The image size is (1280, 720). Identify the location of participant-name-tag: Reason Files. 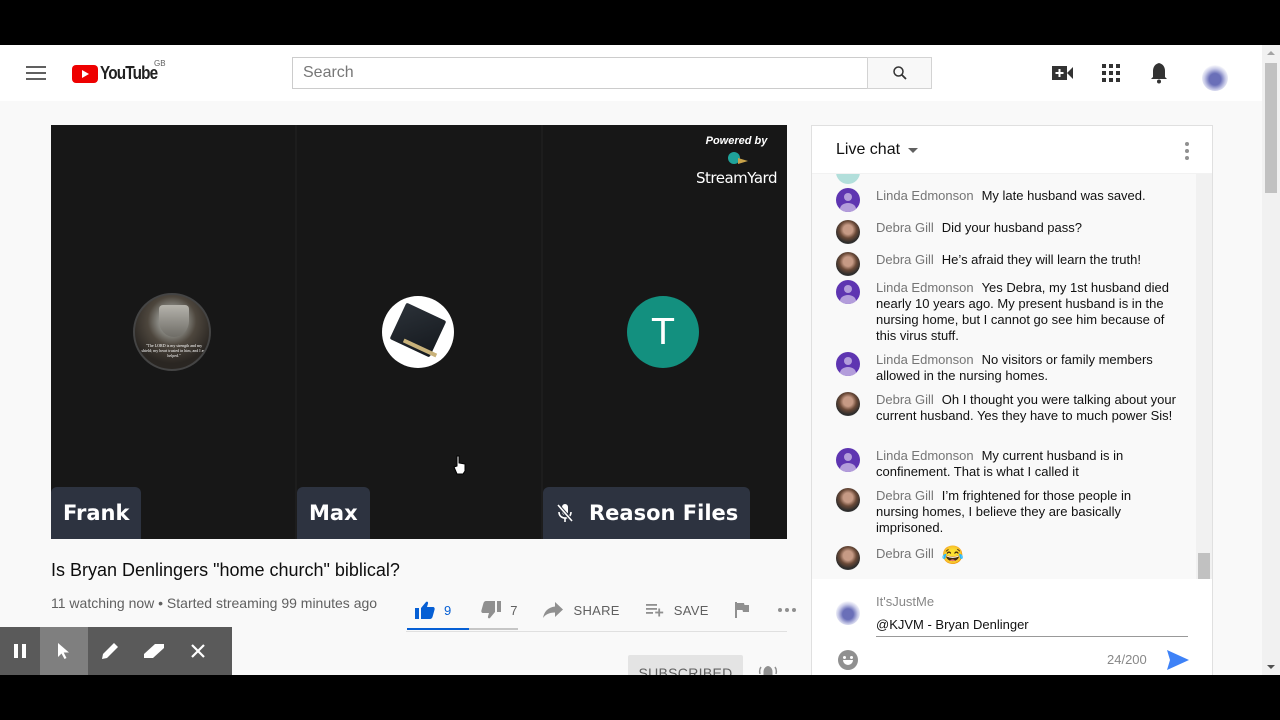
(647, 513).